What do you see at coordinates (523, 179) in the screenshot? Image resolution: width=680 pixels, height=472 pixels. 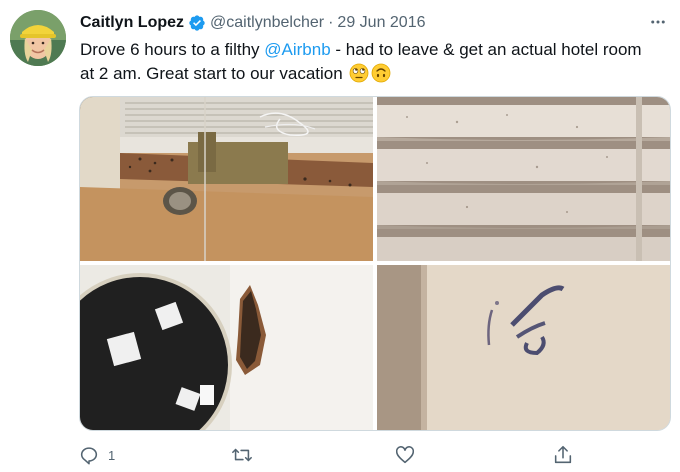 I see `dusty-blinds-photo` at bounding box center [523, 179].